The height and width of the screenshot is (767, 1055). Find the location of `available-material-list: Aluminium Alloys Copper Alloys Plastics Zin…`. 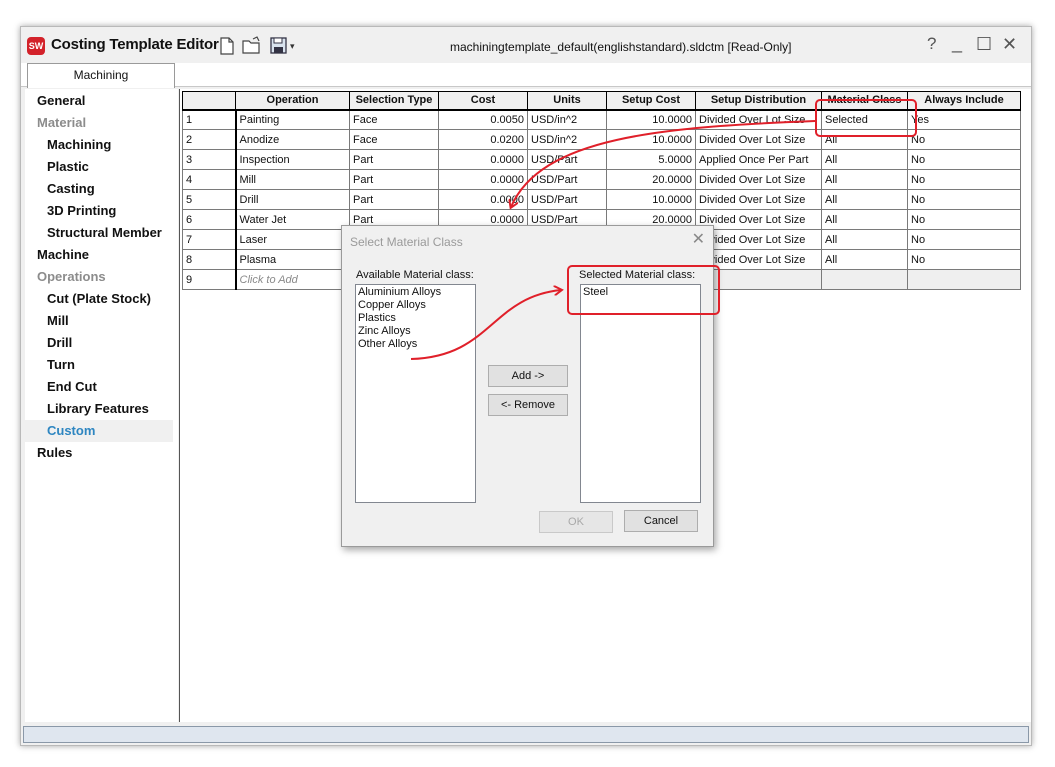

available-material-list: Aluminium Alloys Copper Alloys Plastics Zin… is located at coordinates (415, 393).